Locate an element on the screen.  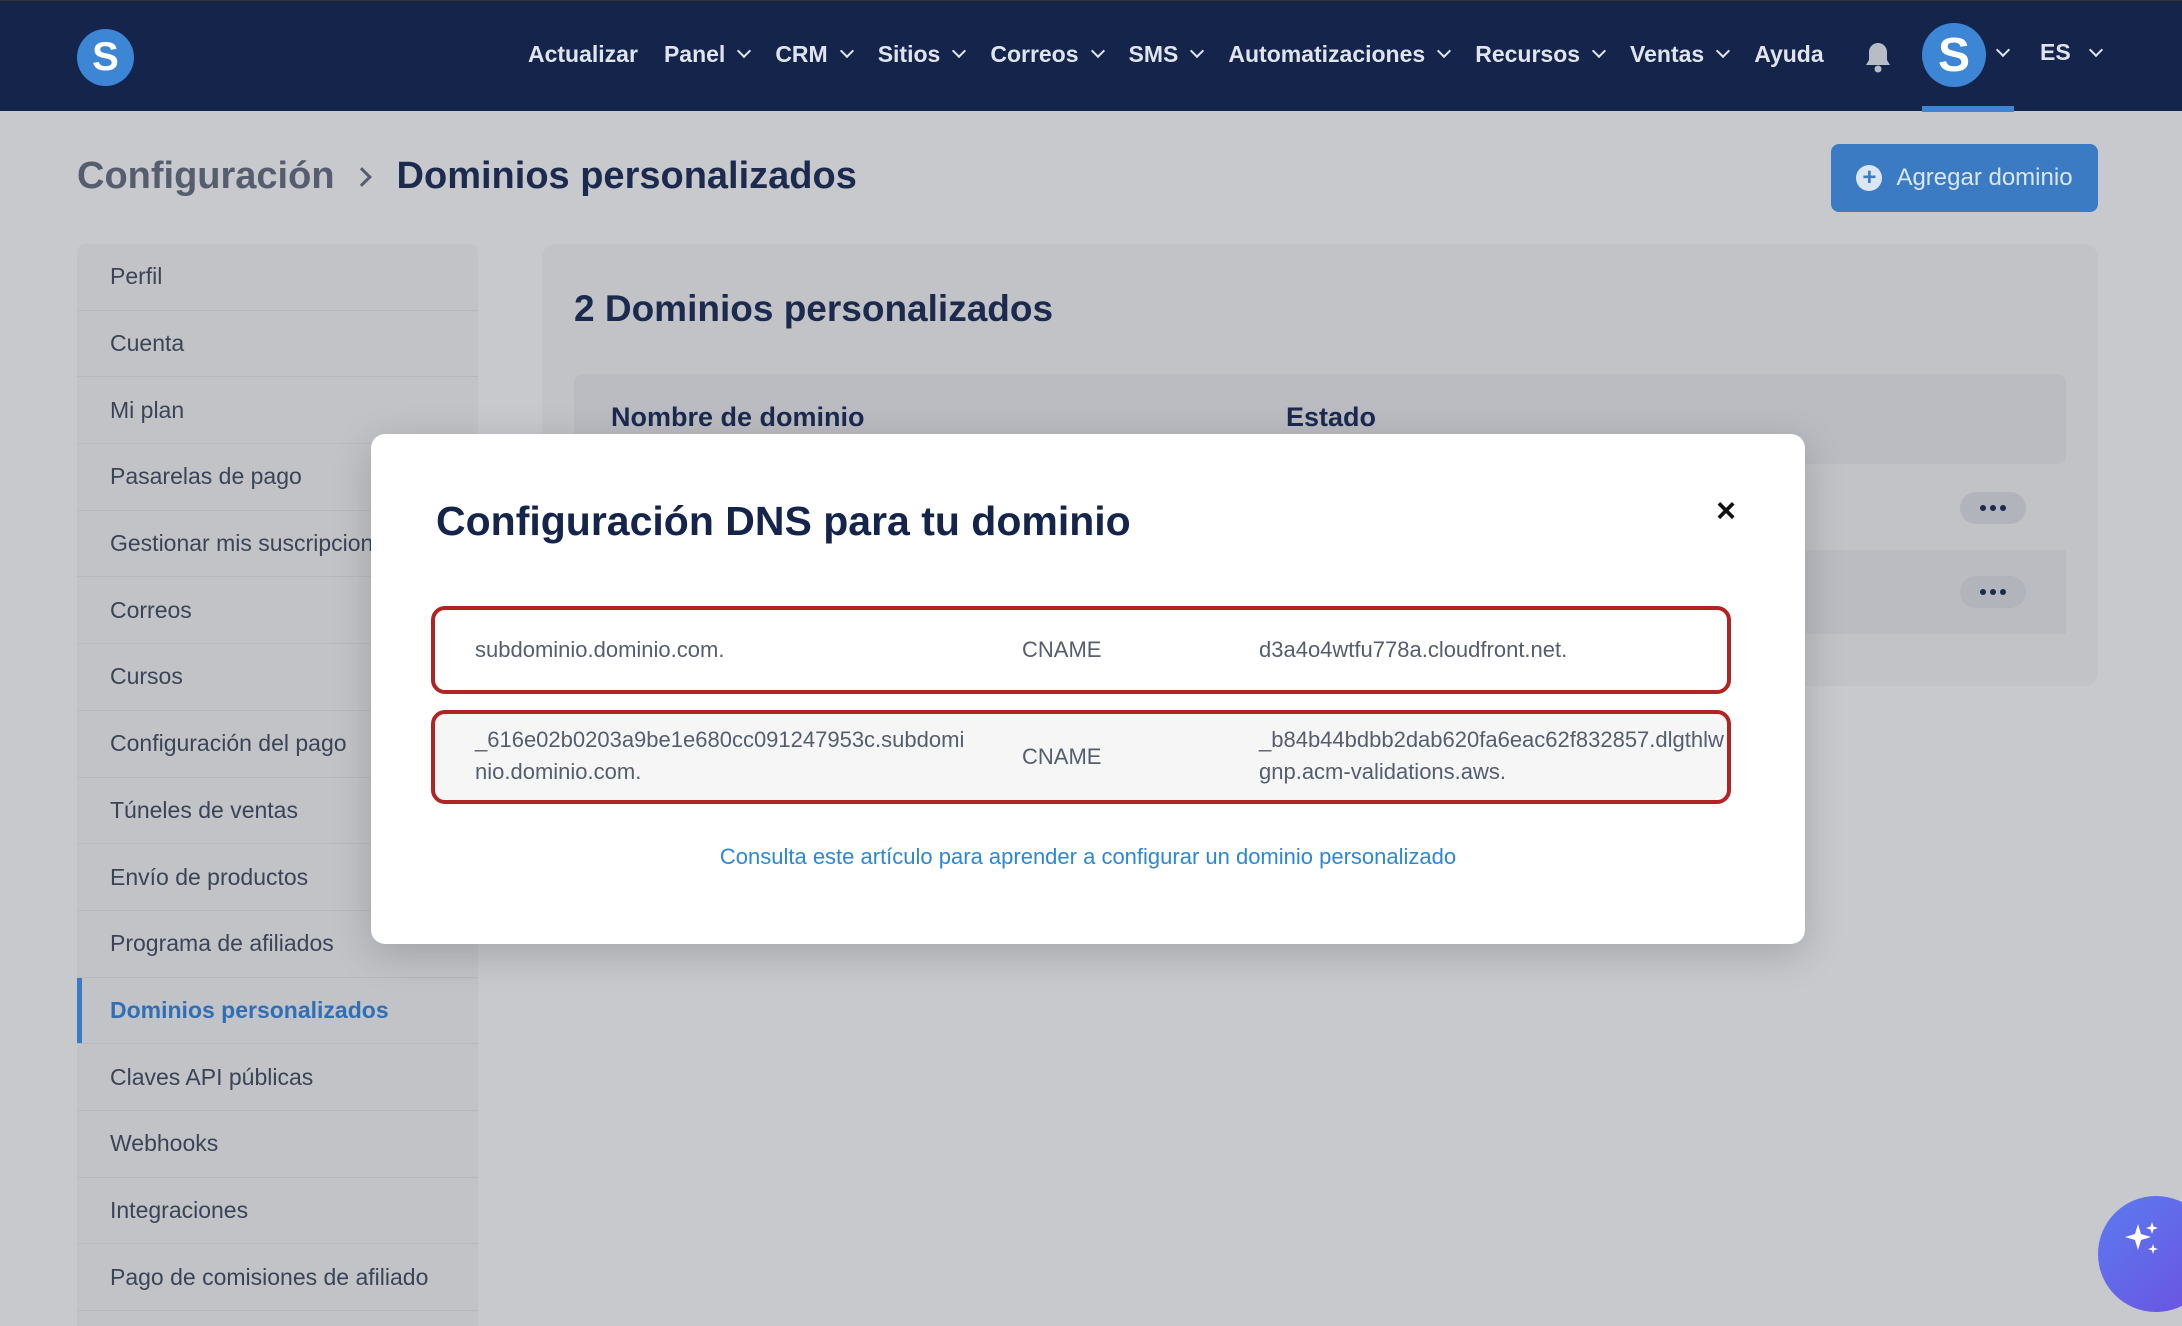
sidebar-item-label: Túneles de ventas is located at coordinates (204, 809).